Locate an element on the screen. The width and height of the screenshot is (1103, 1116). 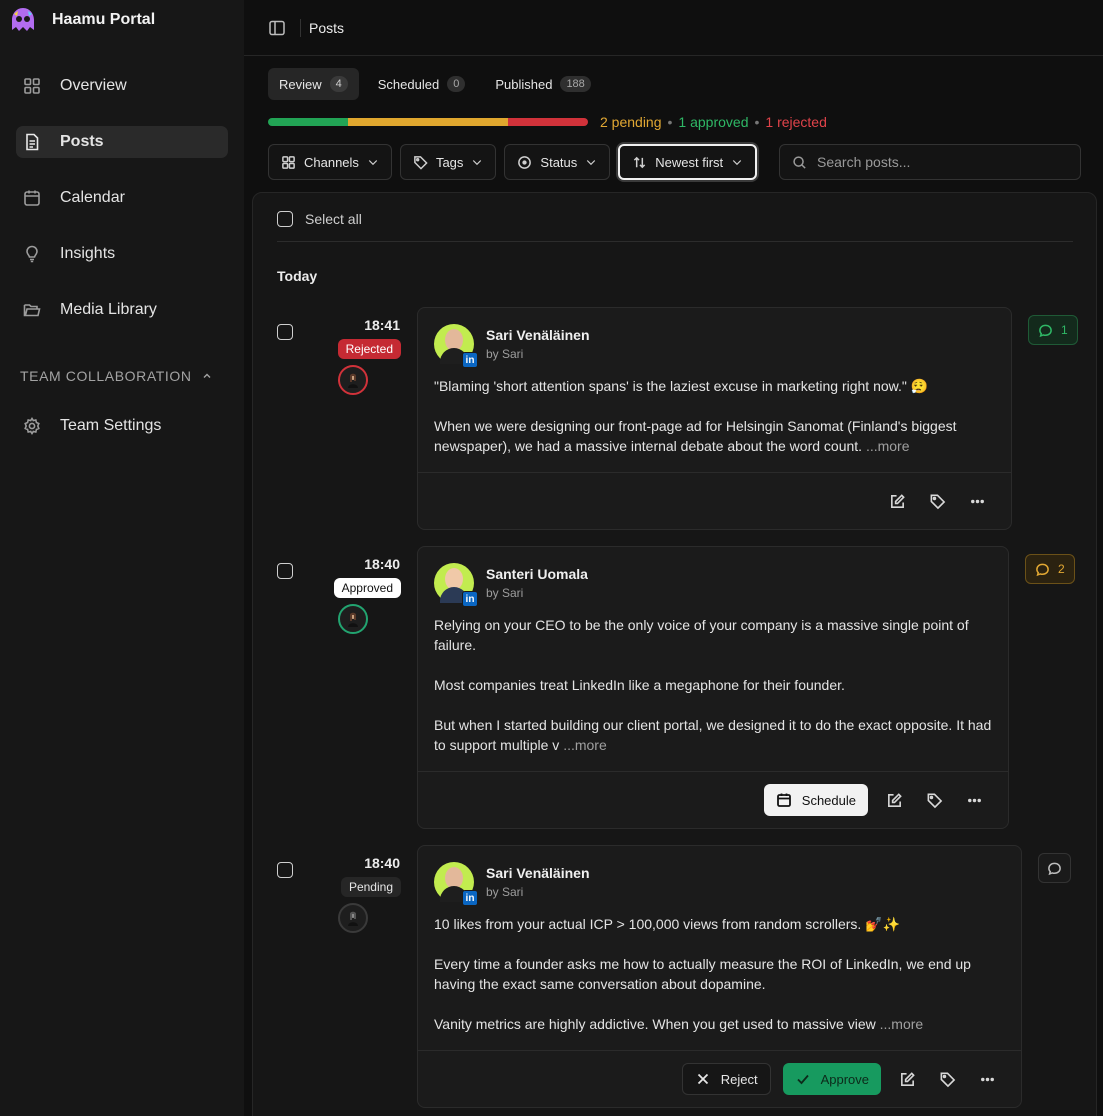
sort-arrows-icon is located at coordinates (640, 162).